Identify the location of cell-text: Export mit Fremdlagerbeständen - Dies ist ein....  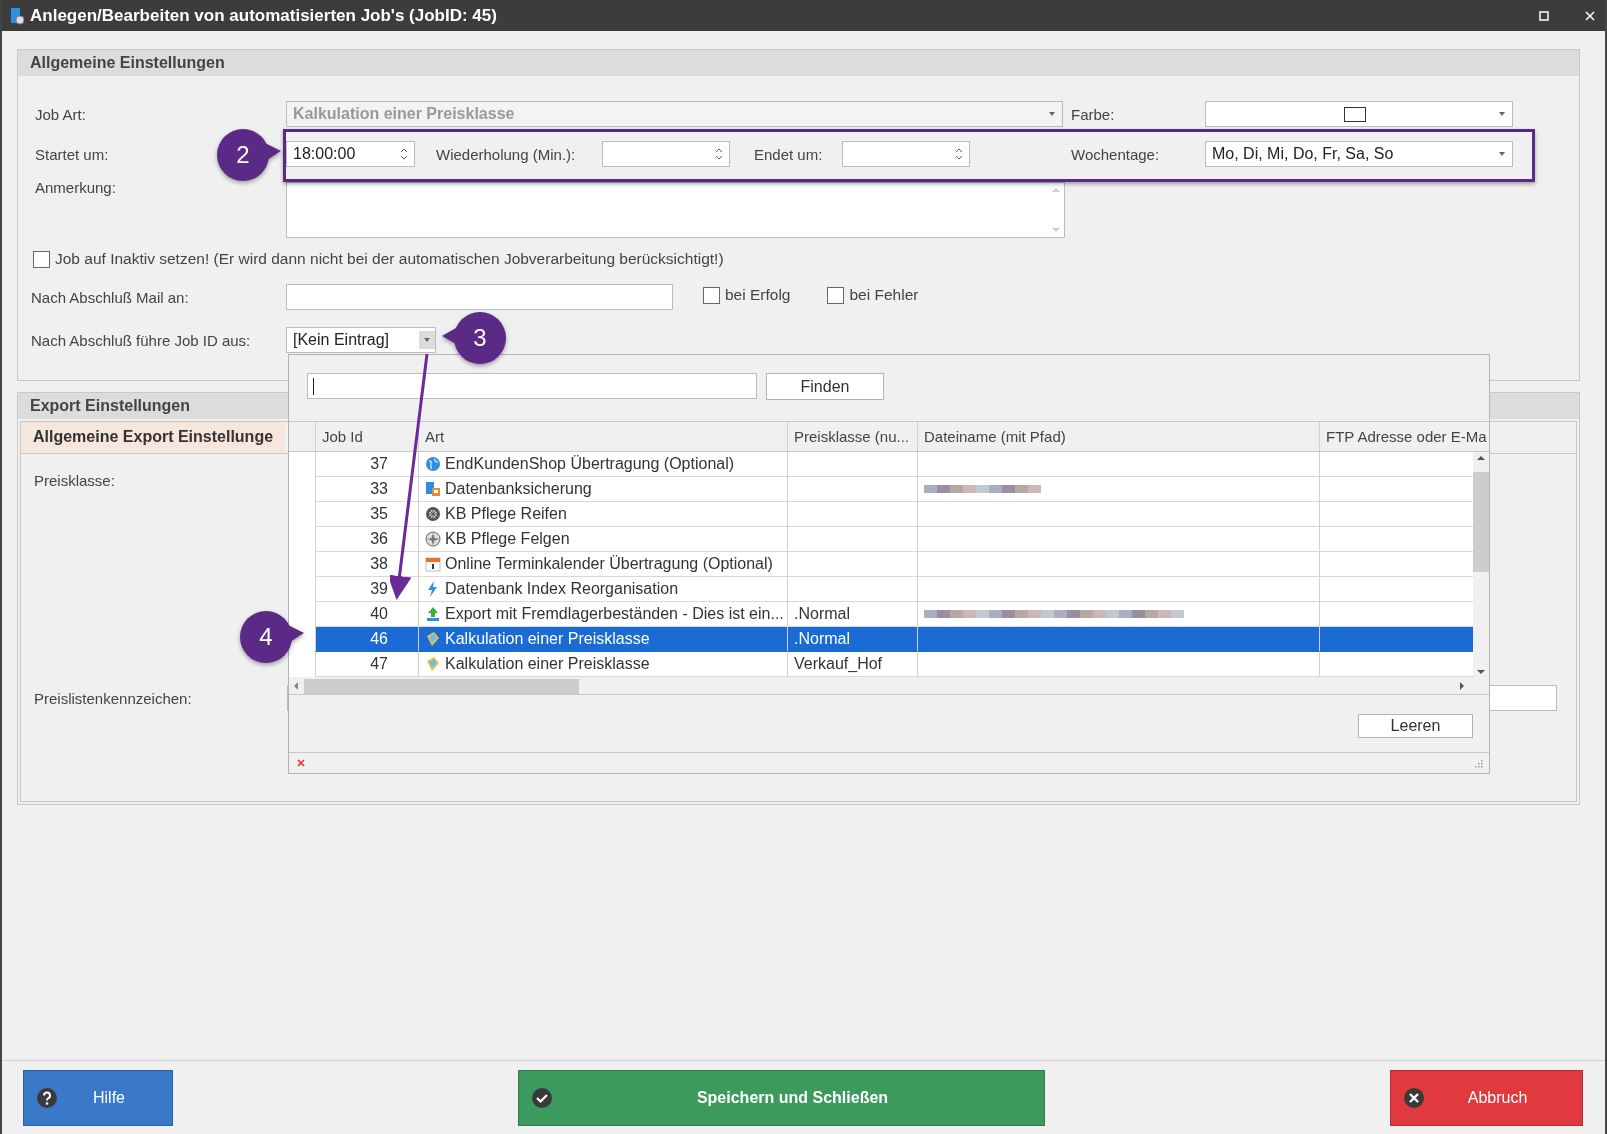
(614, 614).